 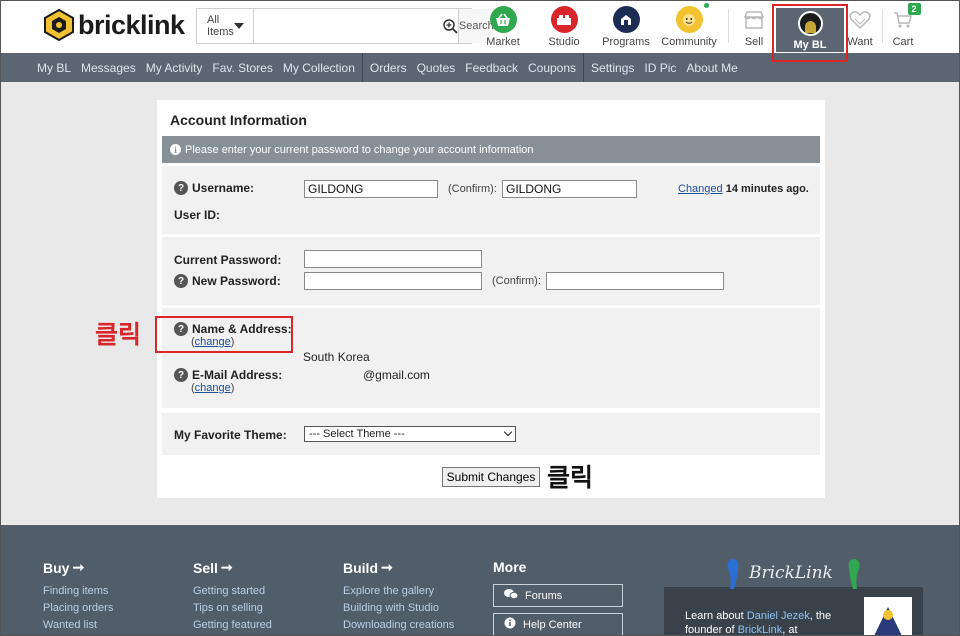 I want to click on footer-link: Getting featured, so click(x=232, y=625).